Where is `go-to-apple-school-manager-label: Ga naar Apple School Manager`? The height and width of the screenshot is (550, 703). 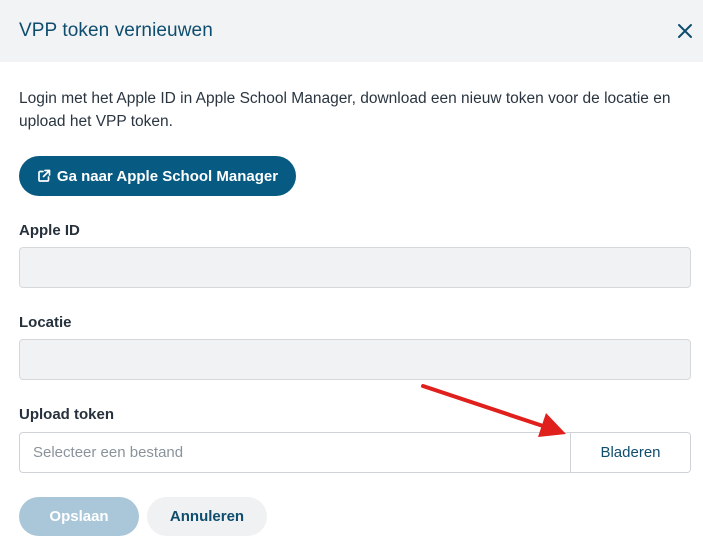
go-to-apple-school-manager-label: Ga naar Apple School Manager is located at coordinates (167, 176).